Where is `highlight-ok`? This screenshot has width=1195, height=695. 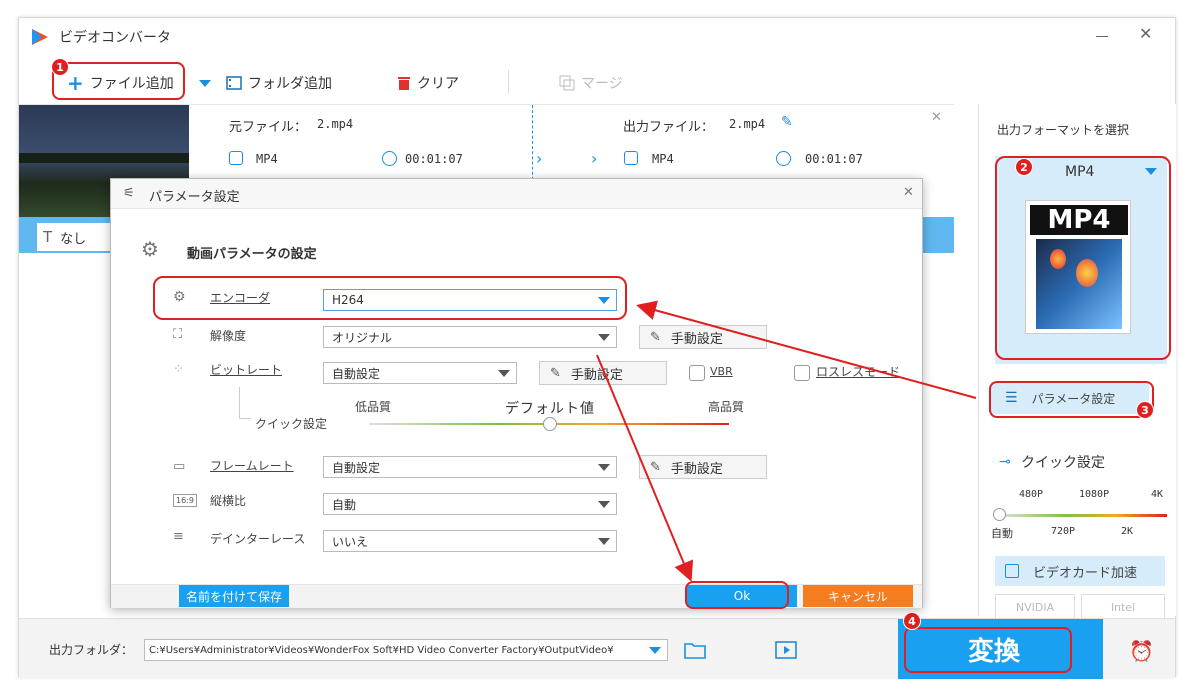
highlight-ok is located at coordinates (737, 595).